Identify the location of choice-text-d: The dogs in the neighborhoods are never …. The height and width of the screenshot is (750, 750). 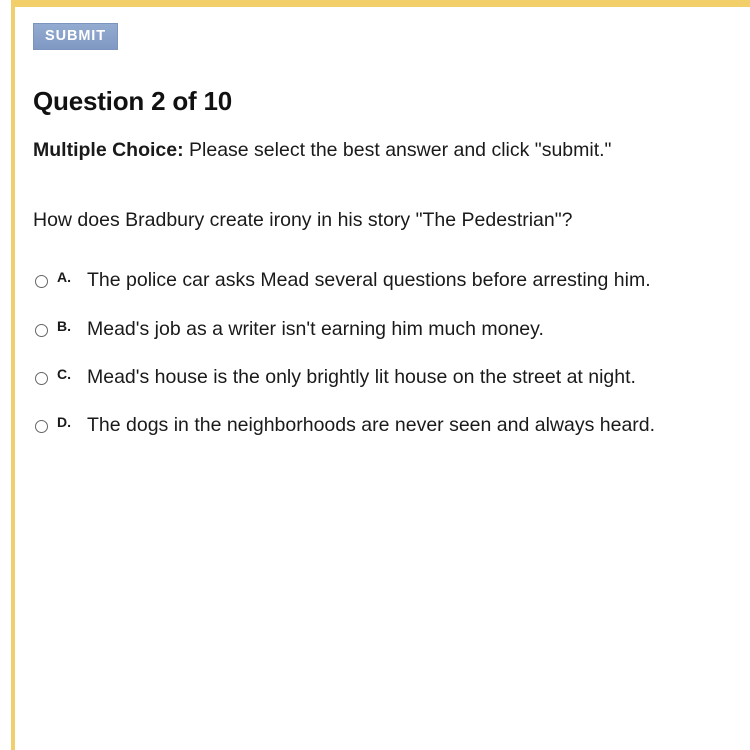
(371, 424).